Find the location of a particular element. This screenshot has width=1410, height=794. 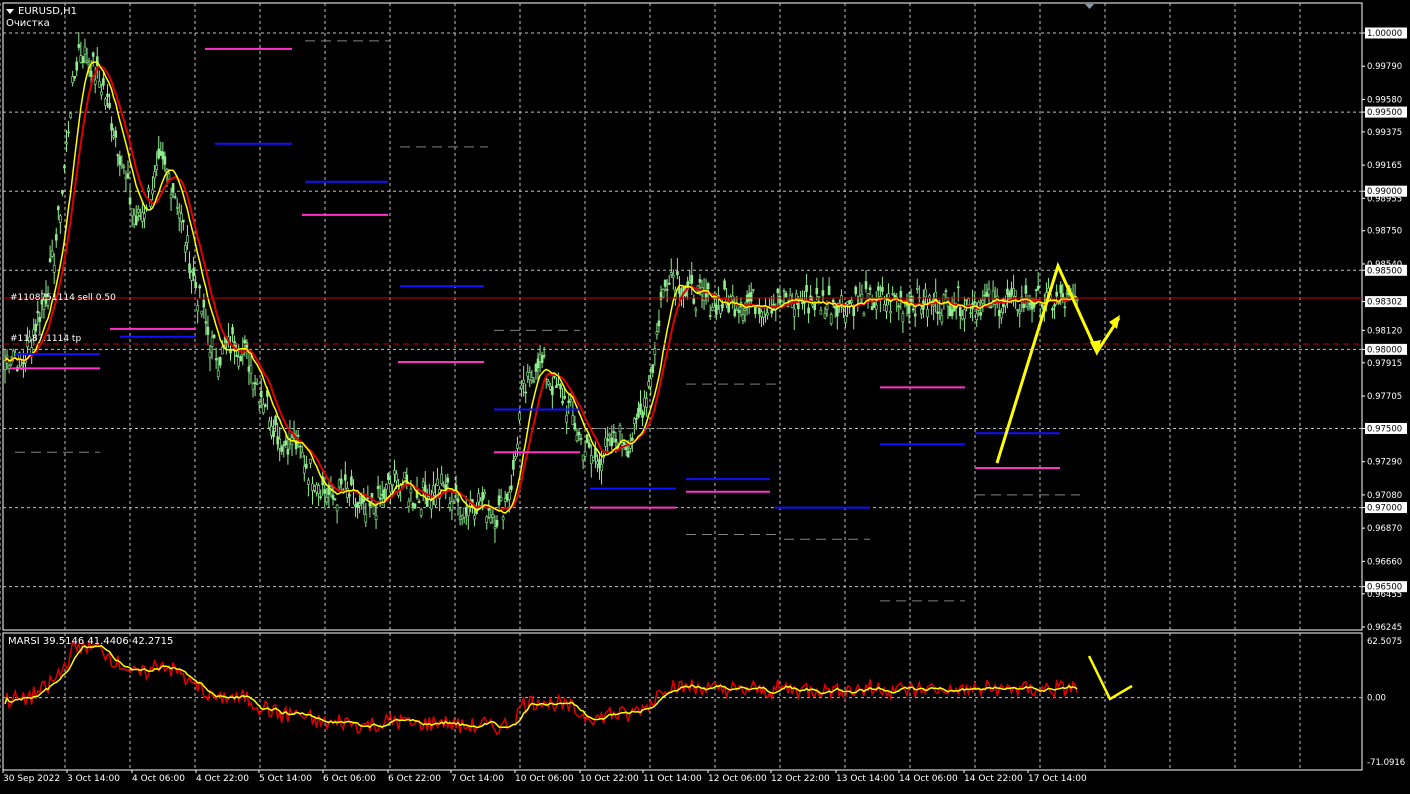

chevron-down-icon is located at coordinates (10, 11).